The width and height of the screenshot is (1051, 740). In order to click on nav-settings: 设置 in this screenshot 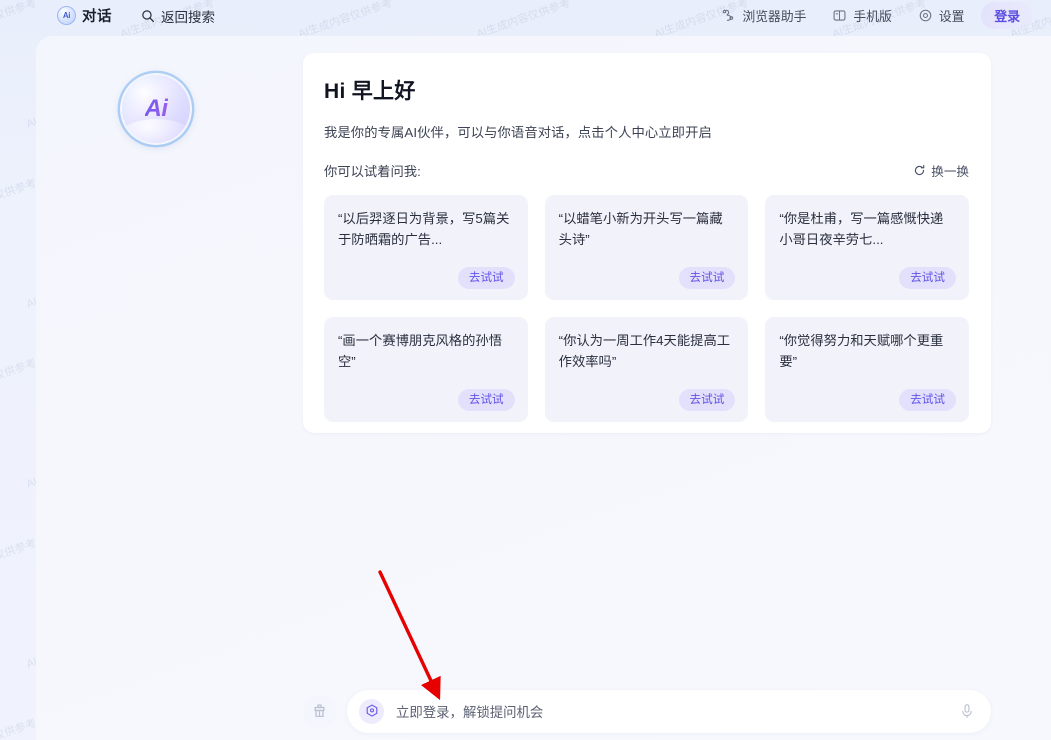, I will do `click(941, 15)`.